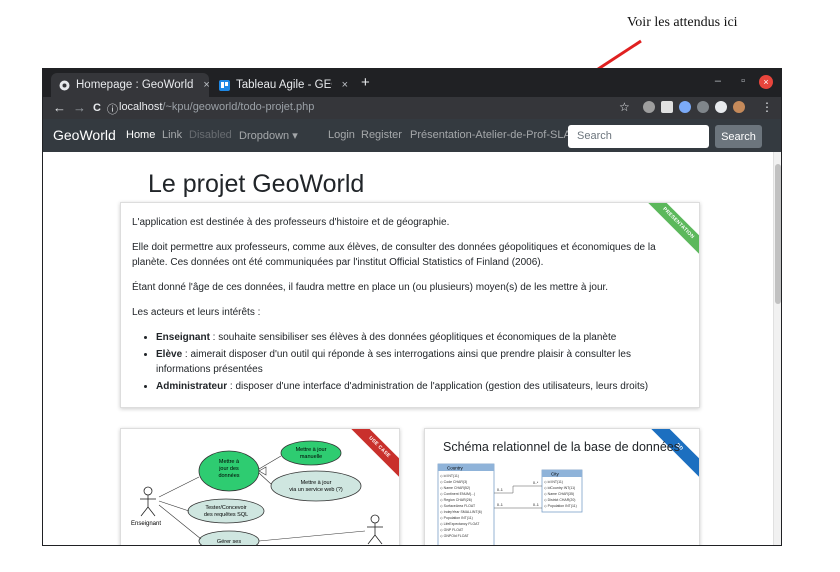 The height and width of the screenshot is (572, 840). Describe the element at coordinates (453, 482) in the screenshot. I see `schema-field: ◇ Code CHAR(3)` at that location.